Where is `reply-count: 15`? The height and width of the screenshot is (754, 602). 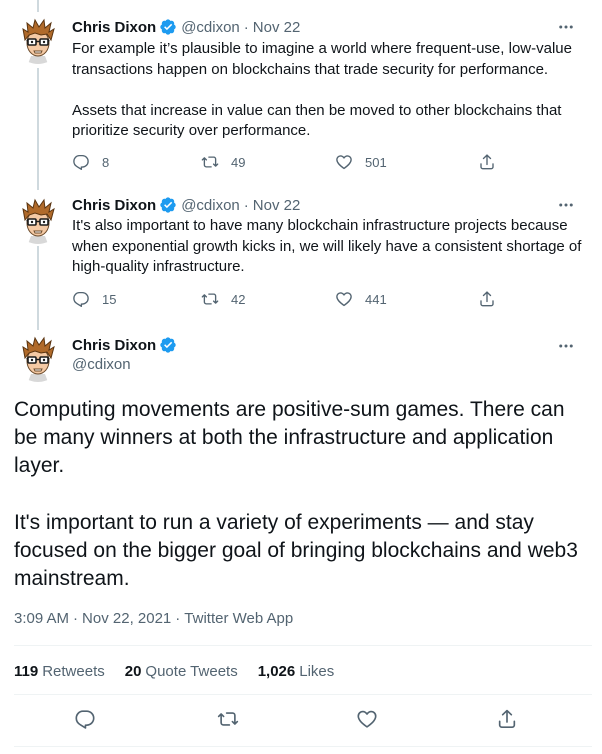
reply-count: 15 is located at coordinates (109, 299).